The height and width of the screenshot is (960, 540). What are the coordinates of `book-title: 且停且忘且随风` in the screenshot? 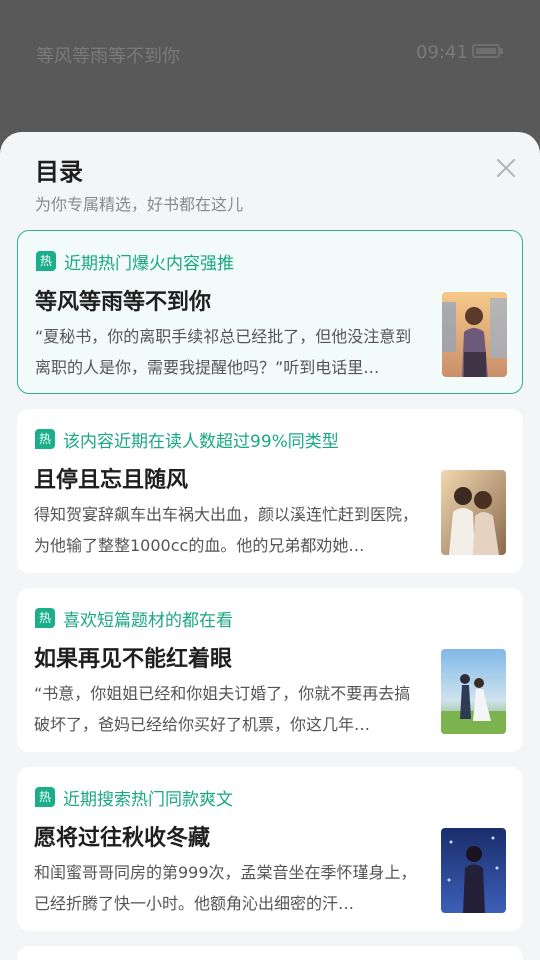 It's located at (111, 480).